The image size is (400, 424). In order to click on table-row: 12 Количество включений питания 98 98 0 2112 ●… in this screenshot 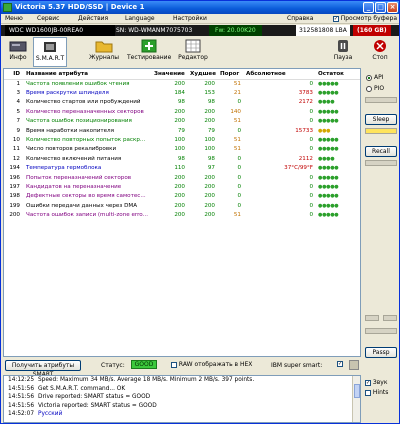, I will do `click(182, 158)`.